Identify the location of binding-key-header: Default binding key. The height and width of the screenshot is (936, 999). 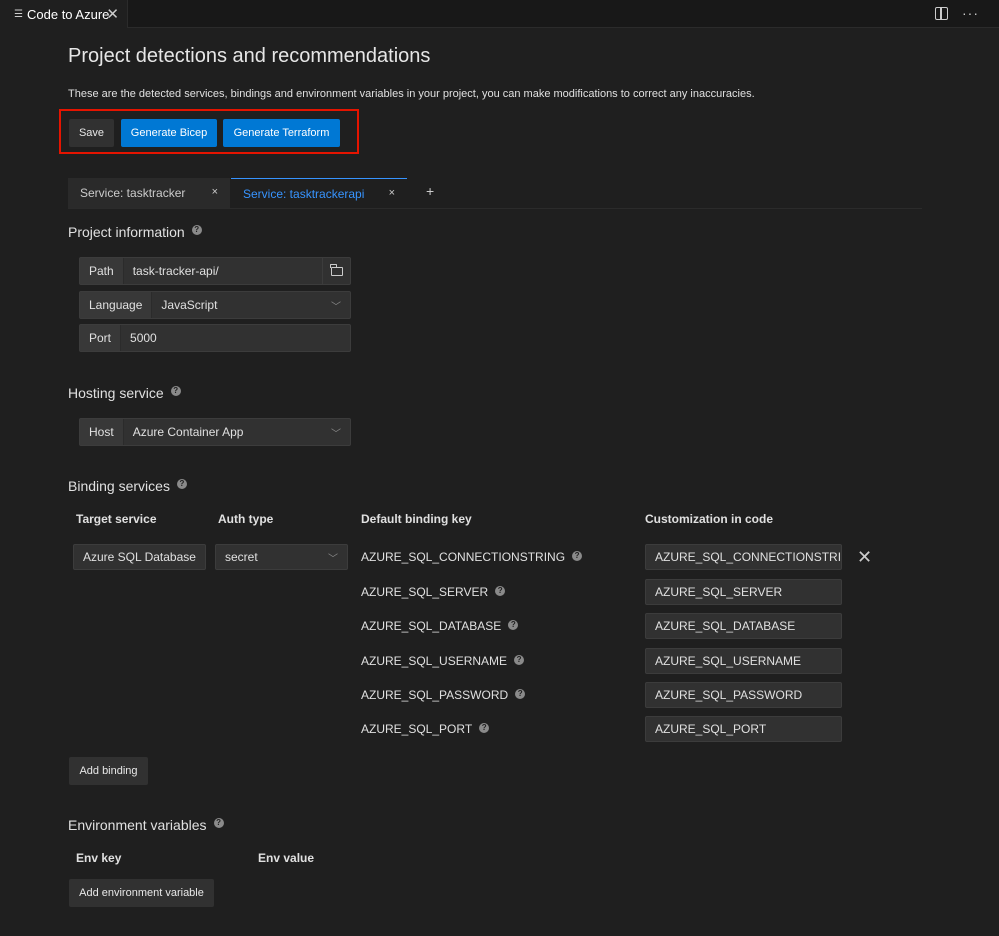
(416, 519).